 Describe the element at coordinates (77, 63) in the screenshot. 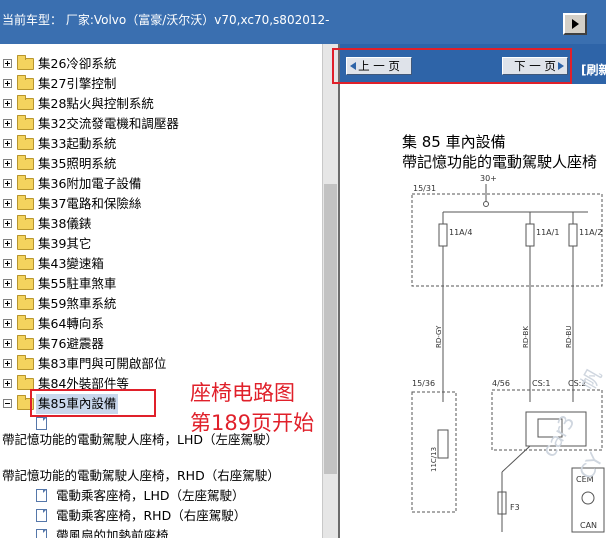

I see `tree-folder-label: 集26冷卻系統` at that location.